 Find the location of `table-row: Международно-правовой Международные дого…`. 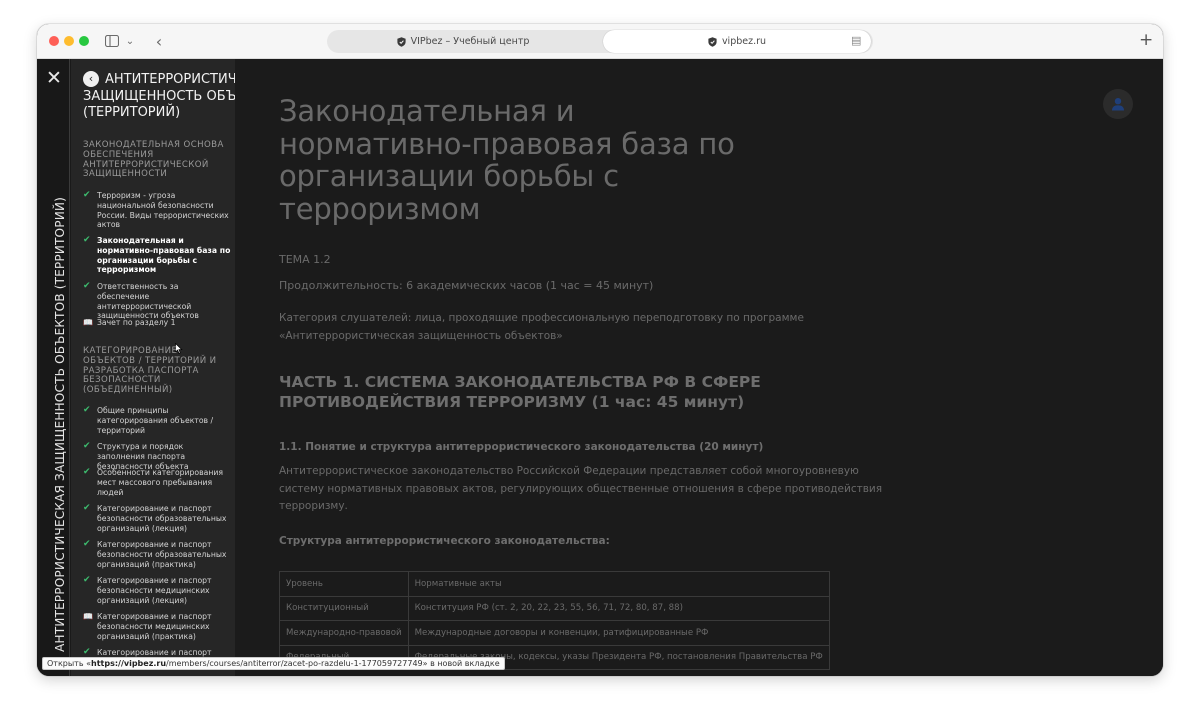

table-row: Международно-правовой Международные дого… is located at coordinates (554, 633).